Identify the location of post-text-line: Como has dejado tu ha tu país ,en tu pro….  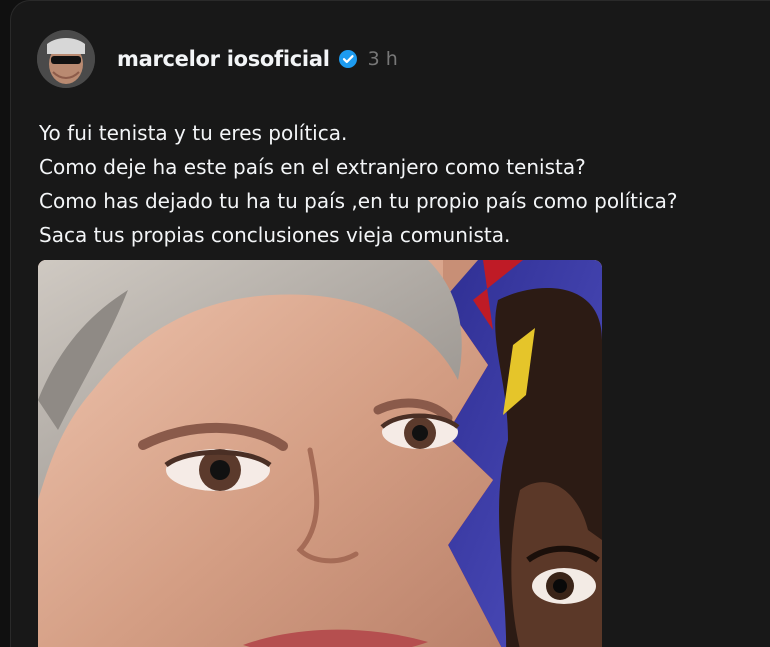
(358, 201).